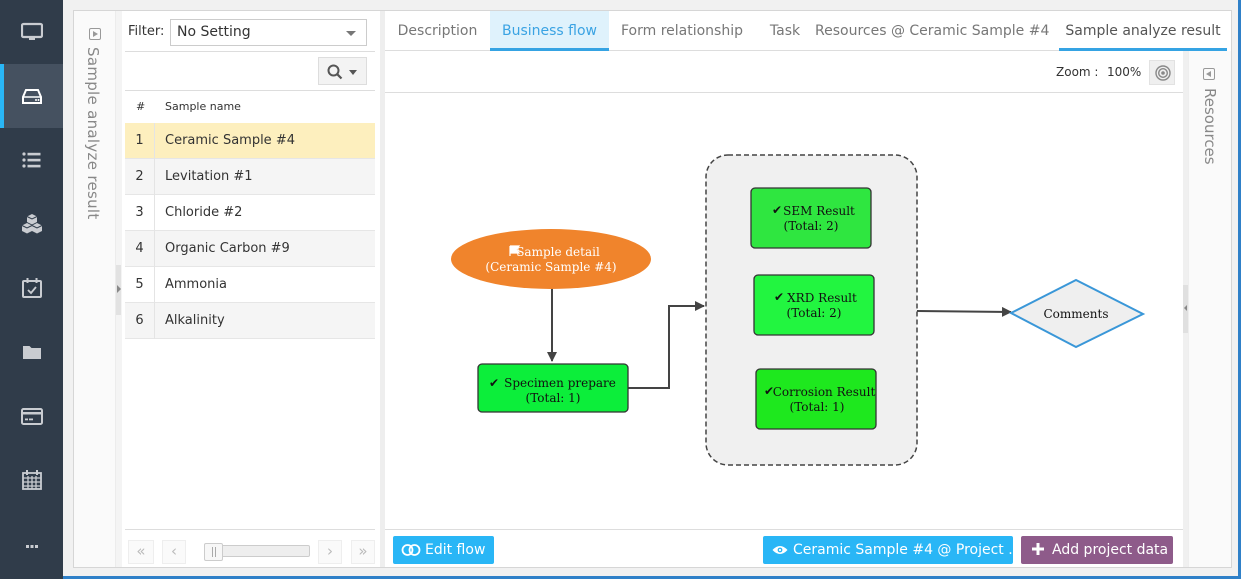  I want to click on ellipsis-icon, so click(31, 546).